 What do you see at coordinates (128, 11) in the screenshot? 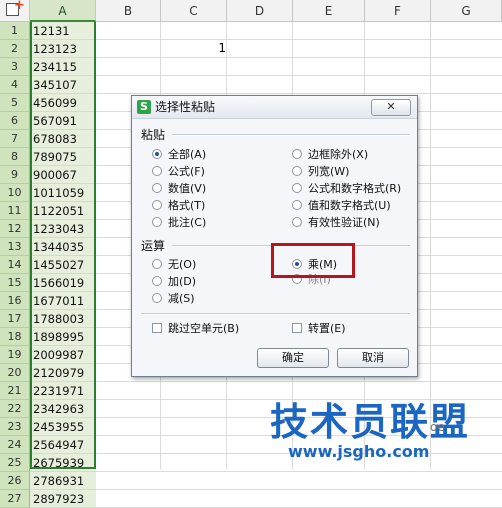
I see `column-header-b: B` at bounding box center [128, 11].